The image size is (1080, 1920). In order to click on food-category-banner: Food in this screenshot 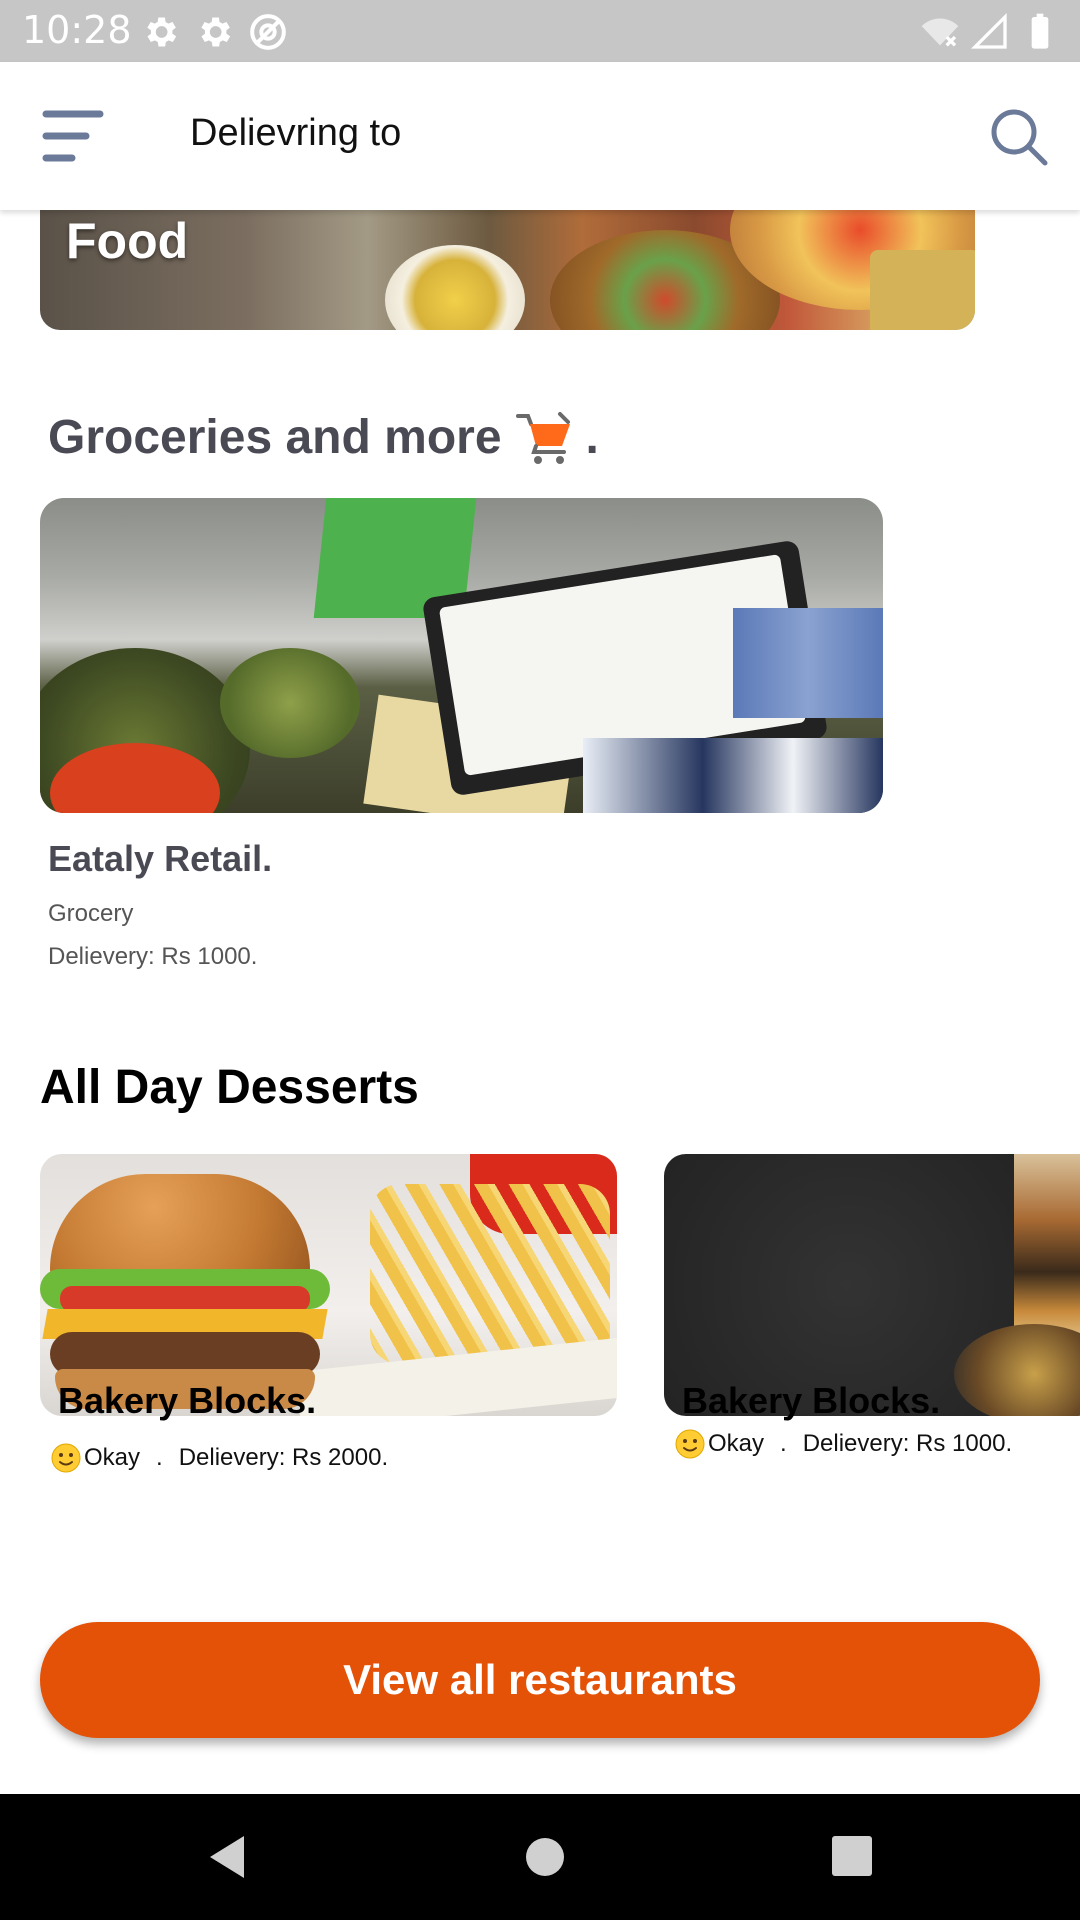, I will do `click(507, 270)`.